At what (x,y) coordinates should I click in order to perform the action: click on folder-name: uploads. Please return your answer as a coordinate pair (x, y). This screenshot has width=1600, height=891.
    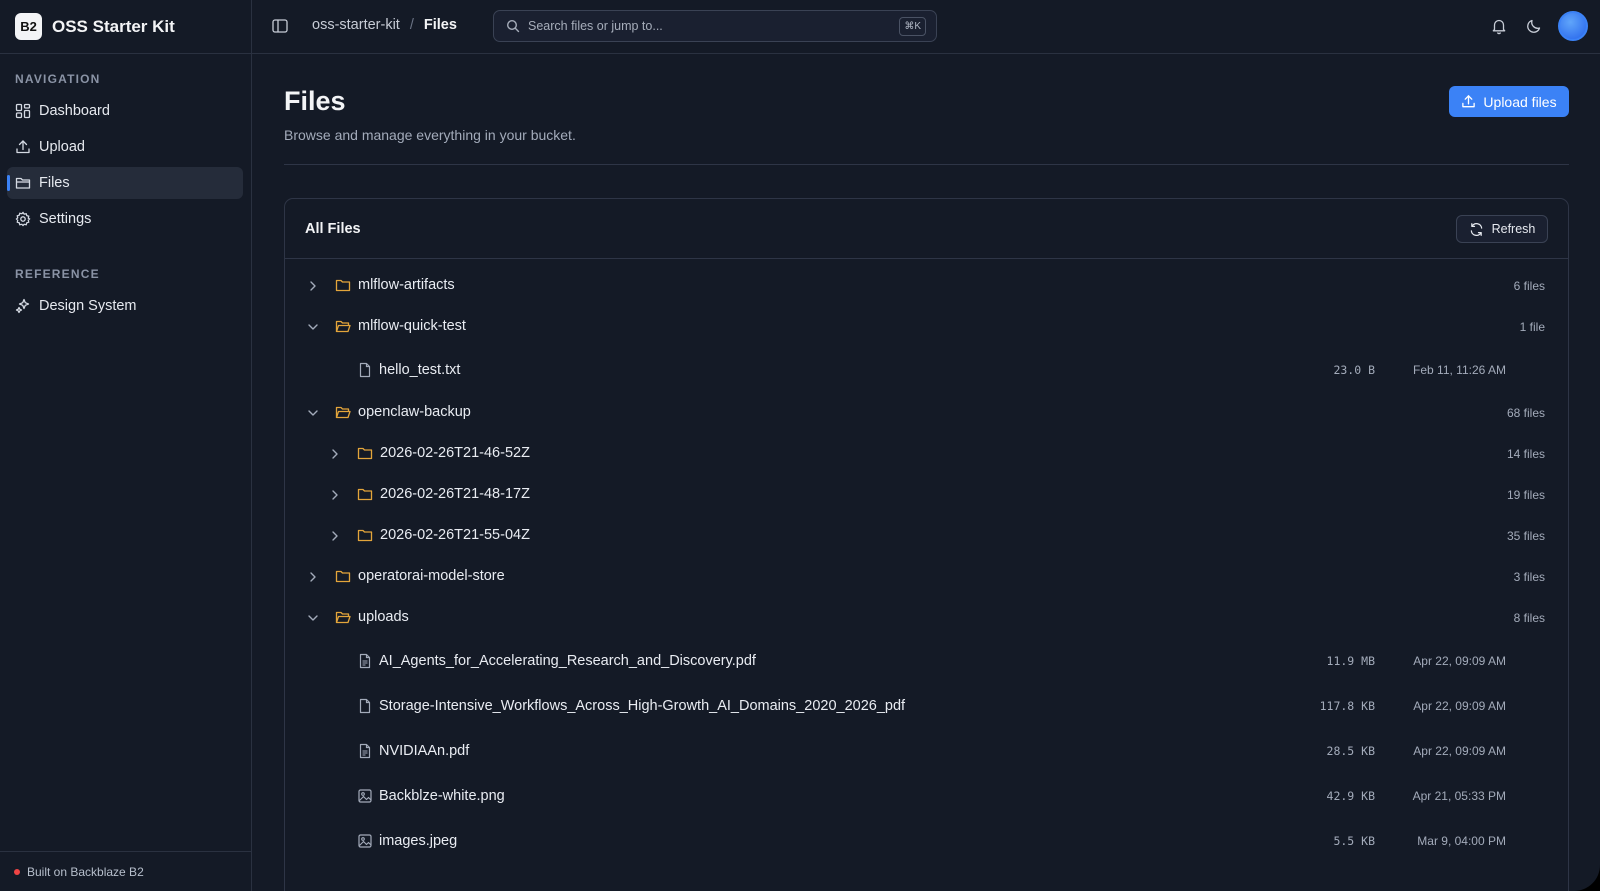
    Looking at the image, I should click on (383, 617).